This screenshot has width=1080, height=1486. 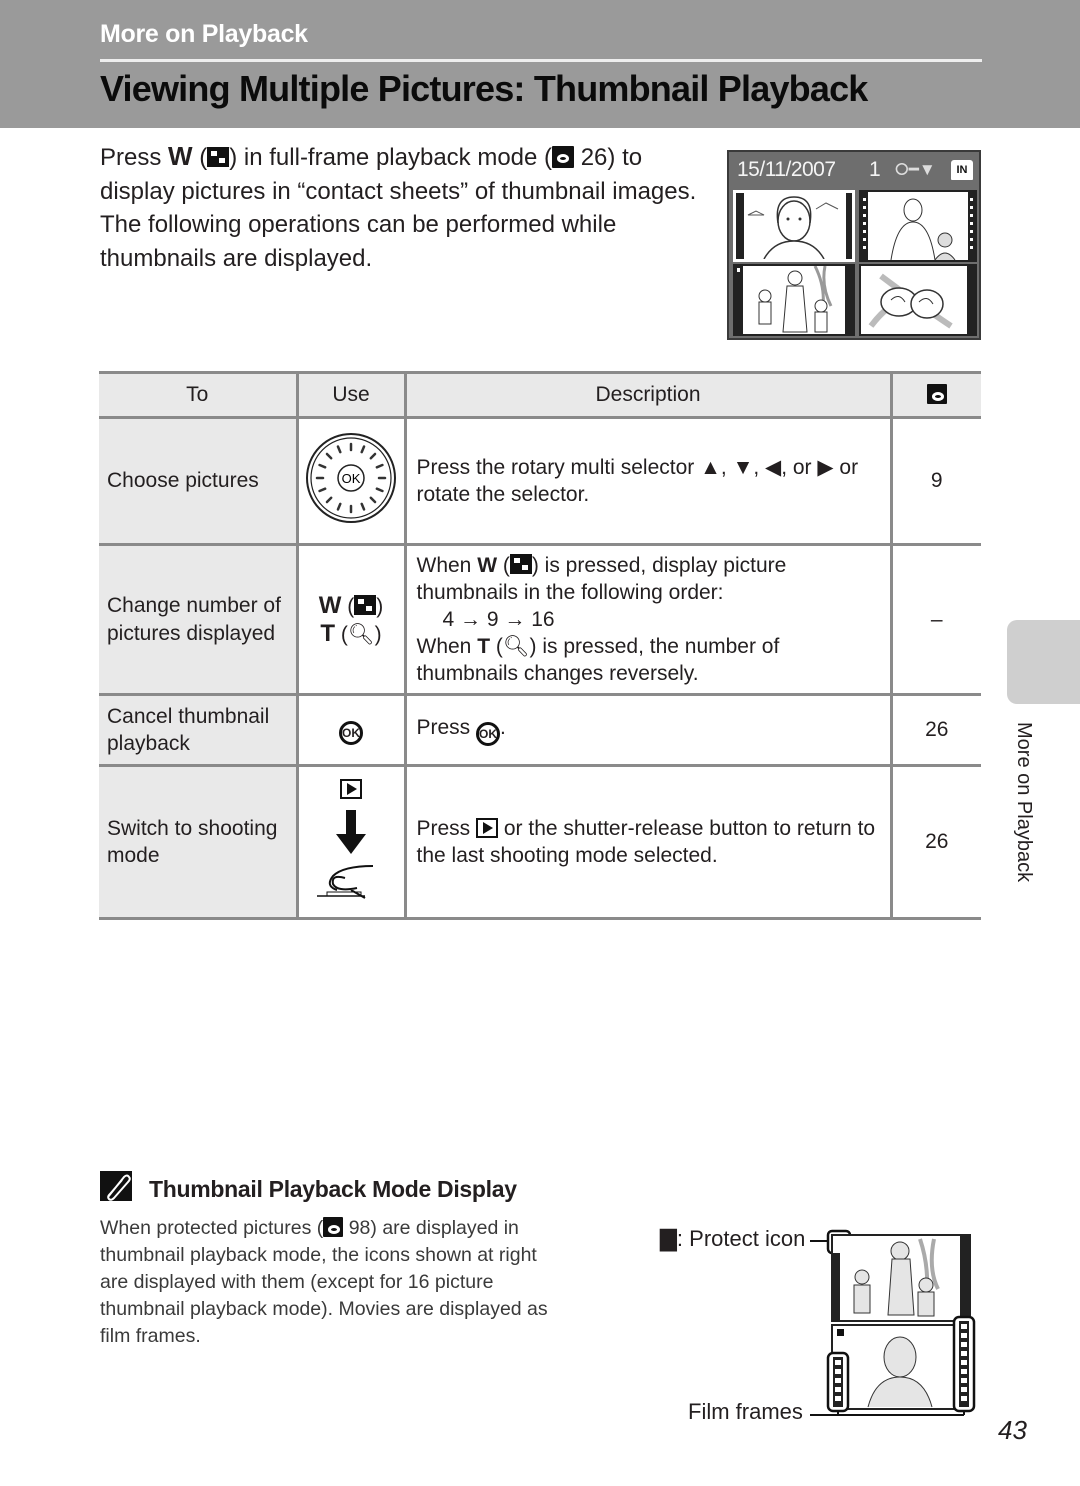 I want to click on ok-label: OK, so click(x=351, y=478).